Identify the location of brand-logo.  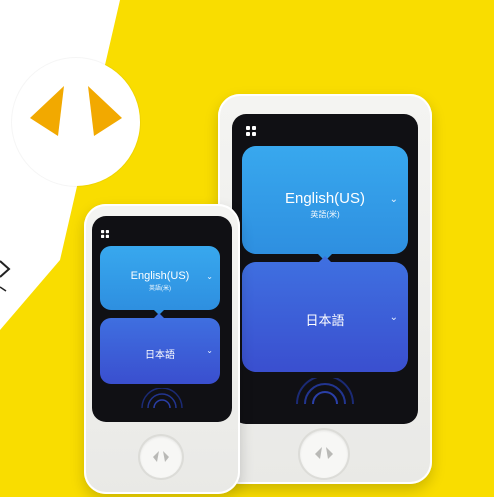
(76, 122).